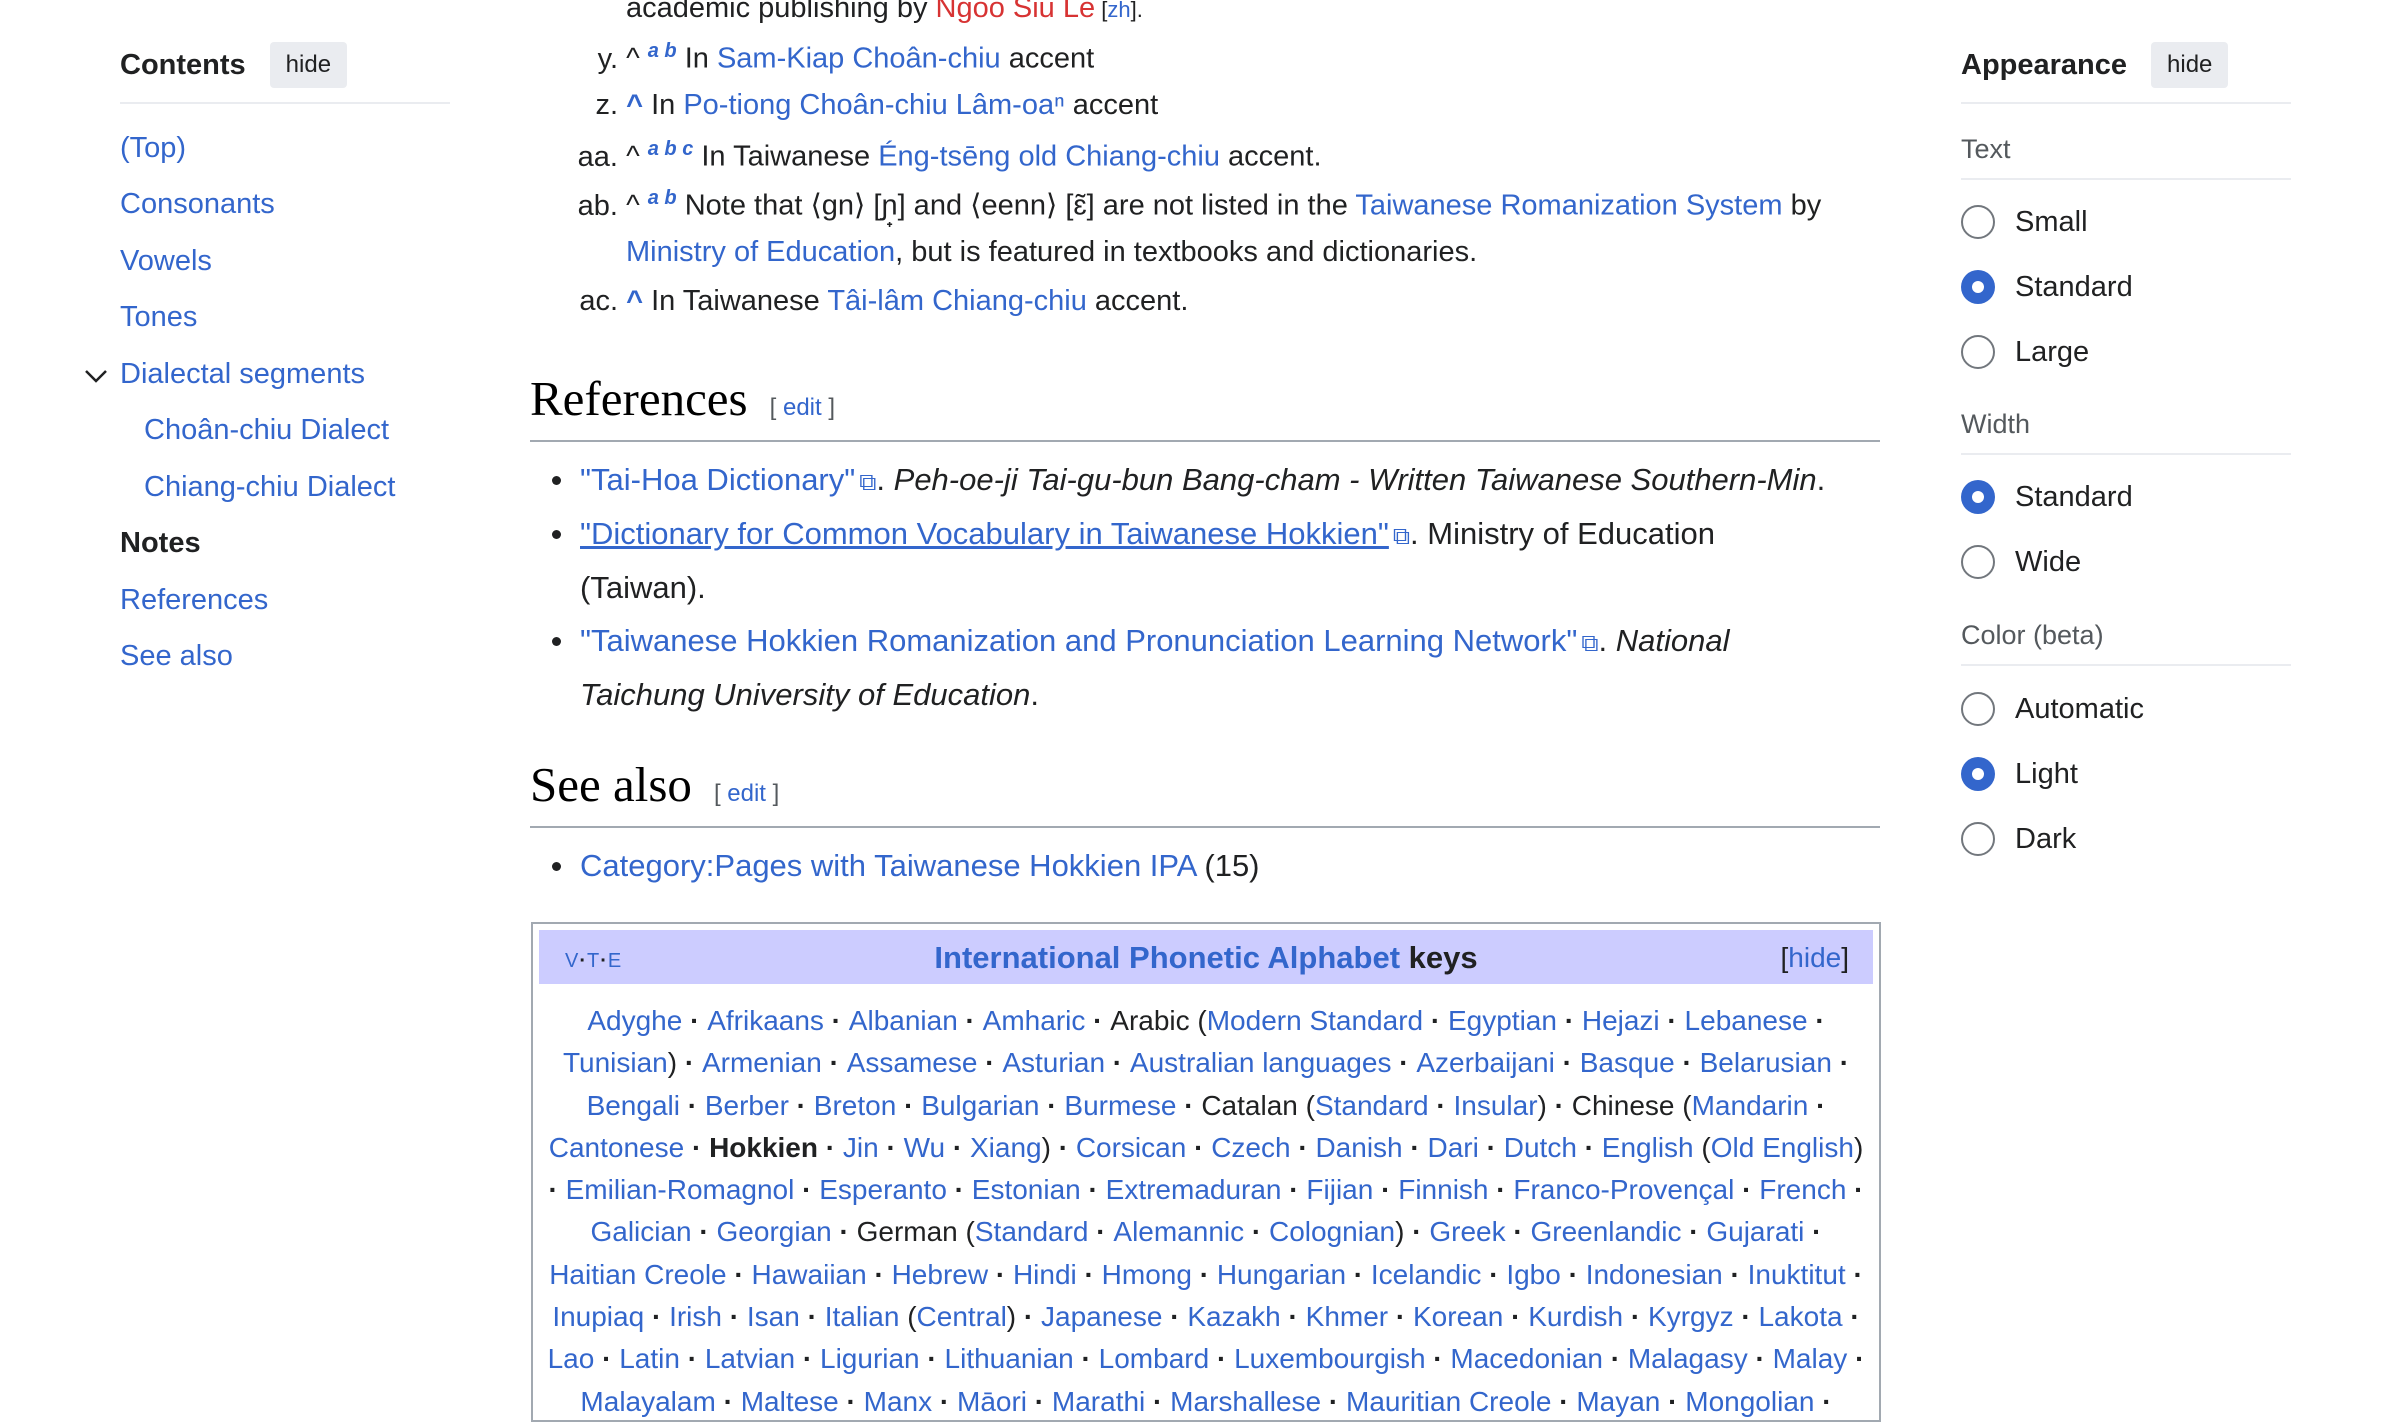 Image resolution: width=2400 pixels, height=1423 pixels. Describe the element at coordinates (855, 1105) in the screenshot. I see `language-link: Breton` at that location.